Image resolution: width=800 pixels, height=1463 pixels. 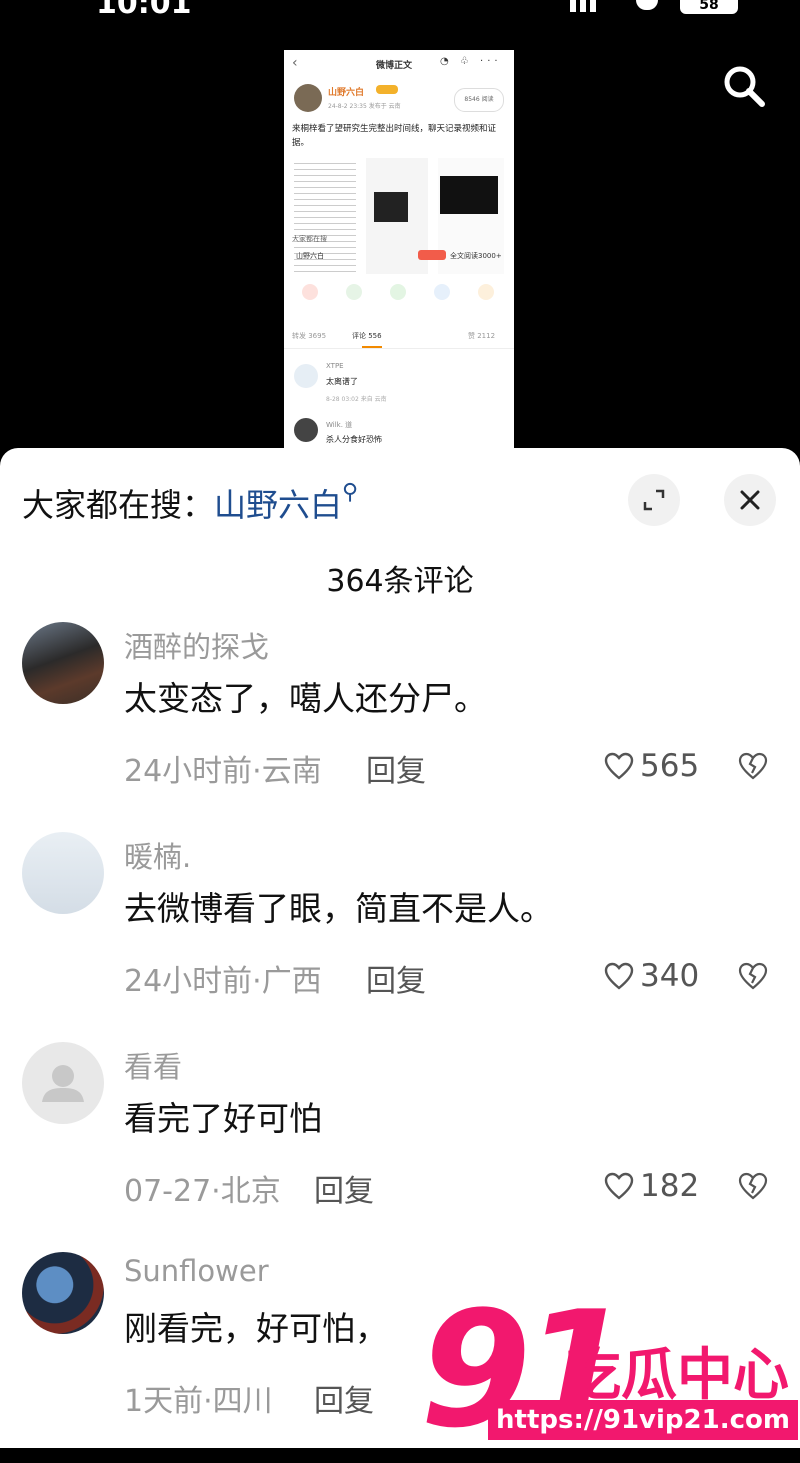 What do you see at coordinates (394, 136) in the screenshot?
I see `embedded-body: 来桐梓看了望研究生完整出时间线，聊天记录视频和证据。` at bounding box center [394, 136].